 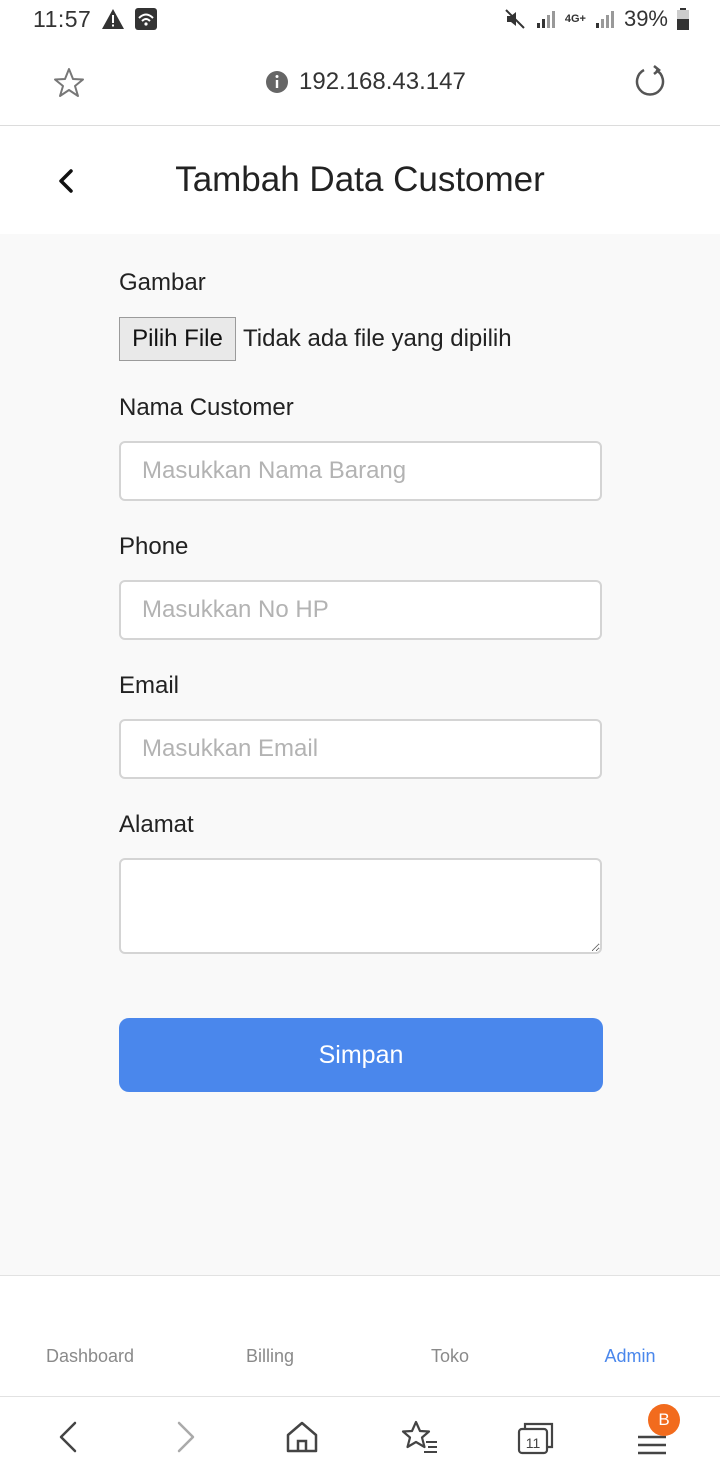 I want to click on reload-icon, so click(x=650, y=82).